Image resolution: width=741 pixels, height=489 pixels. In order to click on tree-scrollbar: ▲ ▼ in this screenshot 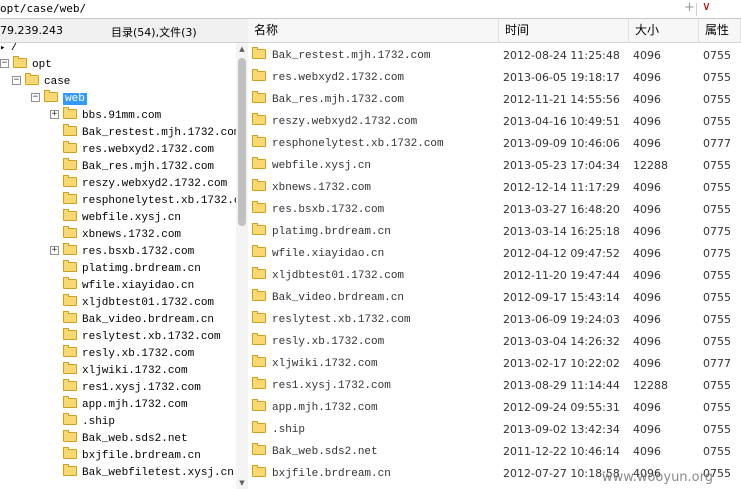, I will do `click(242, 266)`.